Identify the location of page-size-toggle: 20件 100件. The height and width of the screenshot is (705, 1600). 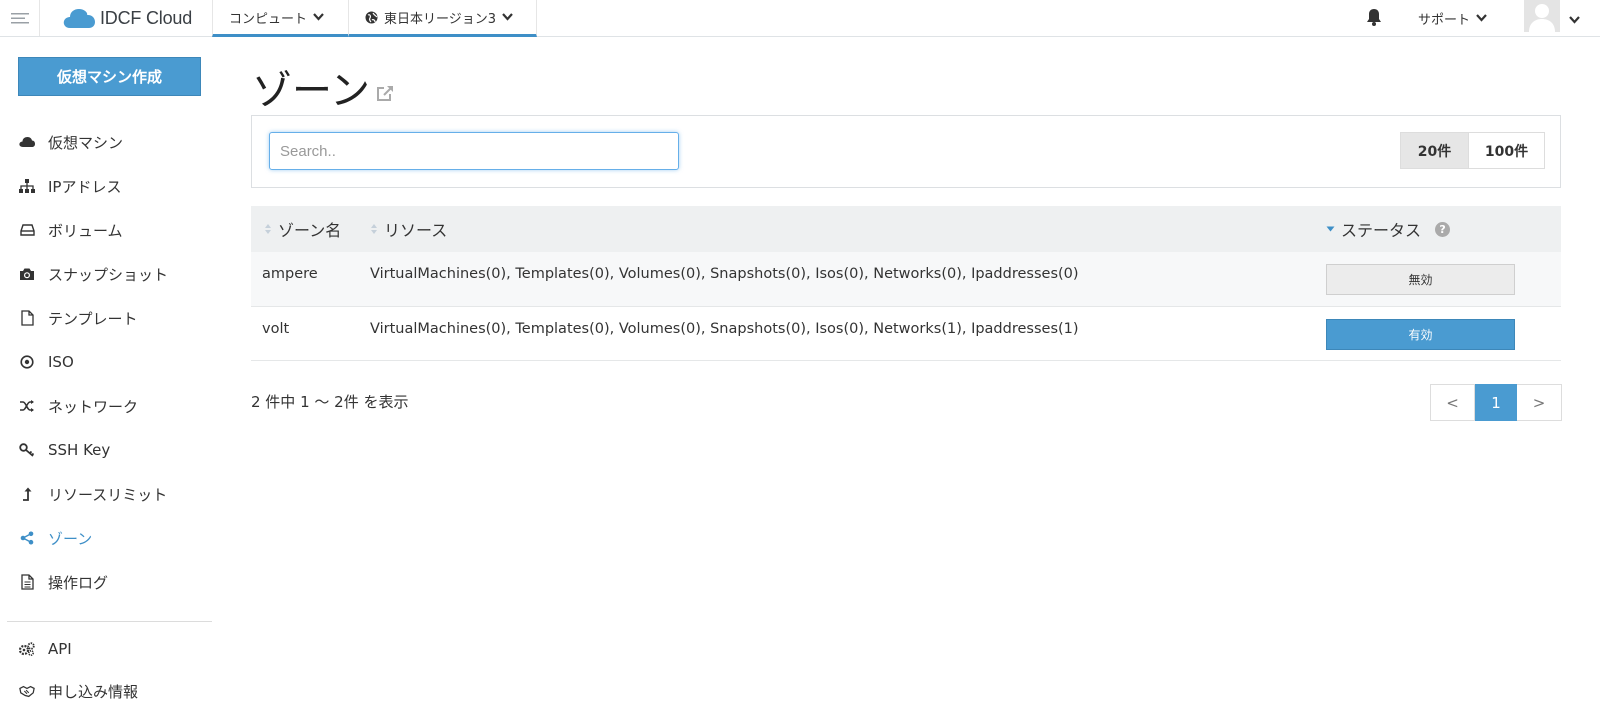
(1472, 150).